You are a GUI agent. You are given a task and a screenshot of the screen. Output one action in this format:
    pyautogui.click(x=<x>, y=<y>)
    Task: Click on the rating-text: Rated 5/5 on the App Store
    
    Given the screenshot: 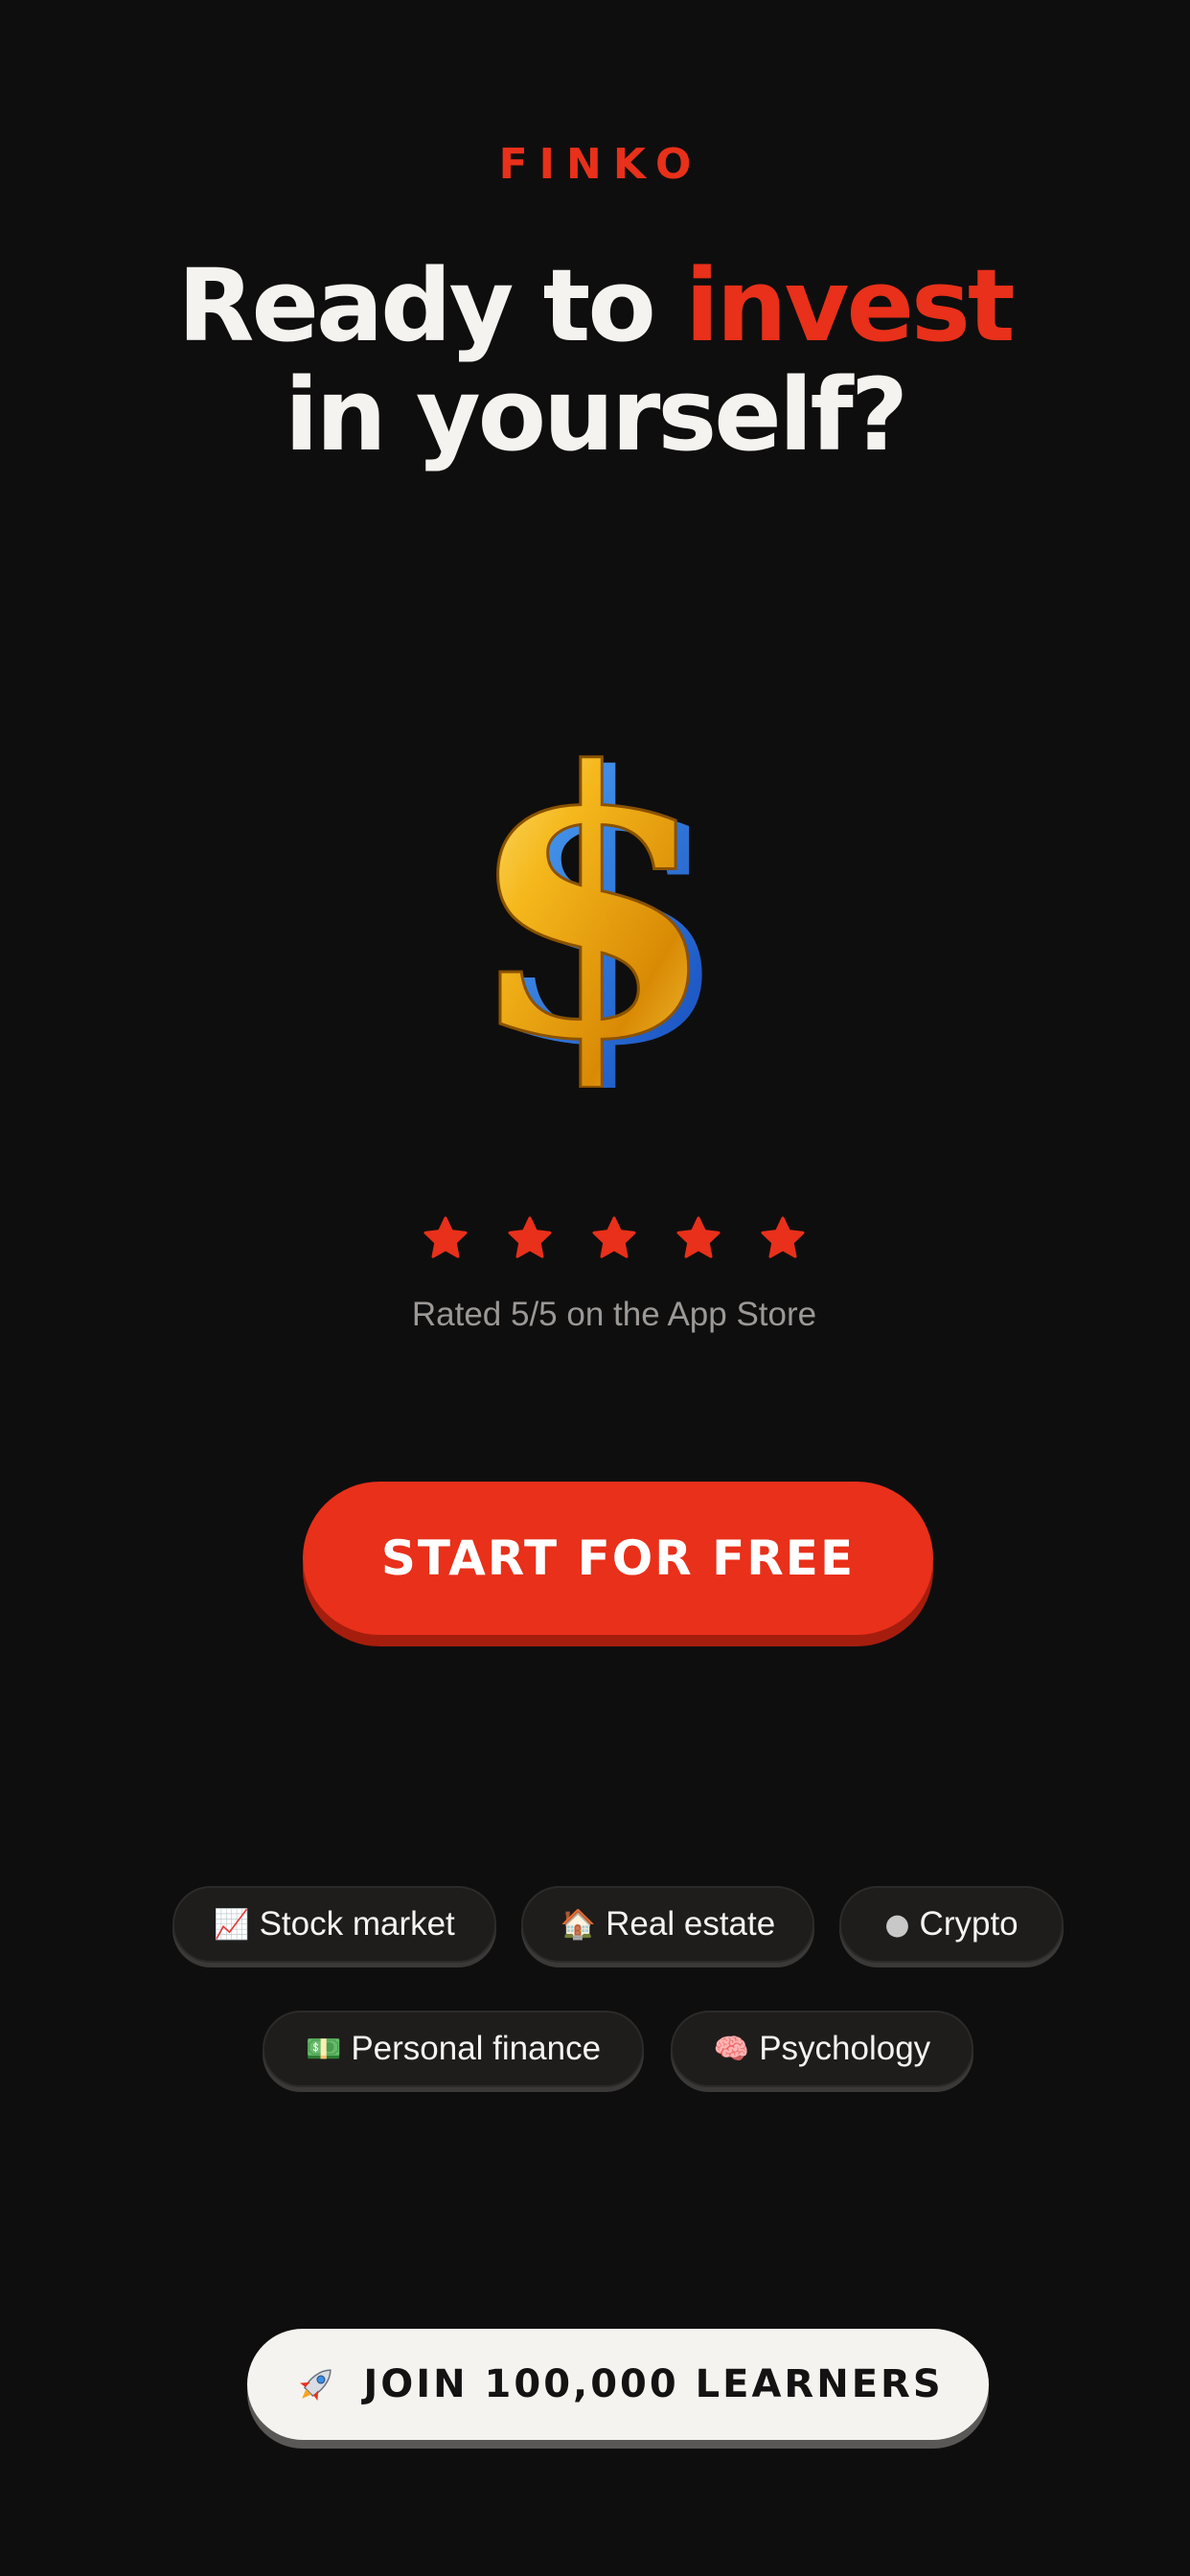 What is the action you would take?
    pyautogui.click(x=614, y=1314)
    